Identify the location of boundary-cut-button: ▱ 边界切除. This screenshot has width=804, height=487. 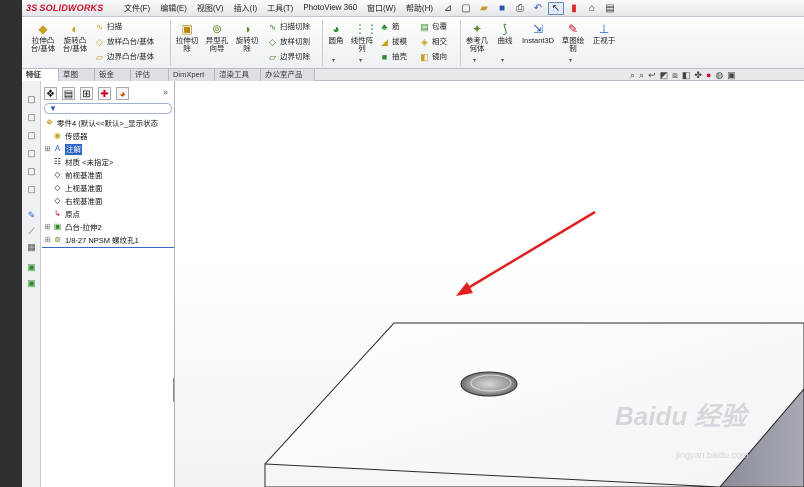
(288, 56).